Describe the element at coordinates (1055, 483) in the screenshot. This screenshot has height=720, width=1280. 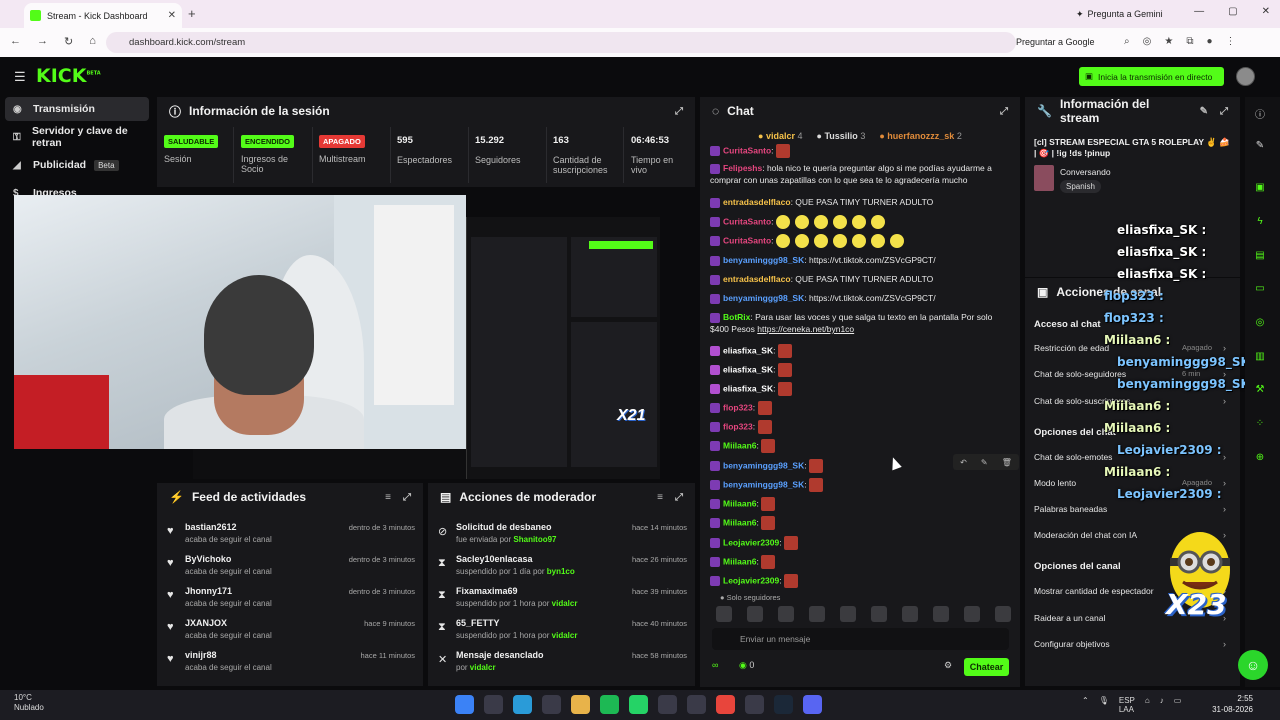
I see `channel-option: Modo lento` at that location.